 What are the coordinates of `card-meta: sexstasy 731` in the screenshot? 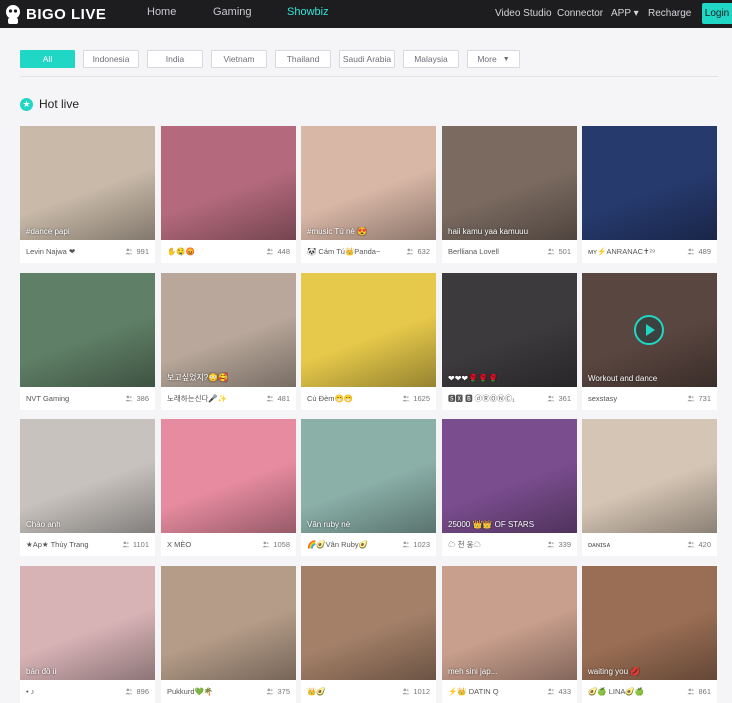 It's located at (649, 398).